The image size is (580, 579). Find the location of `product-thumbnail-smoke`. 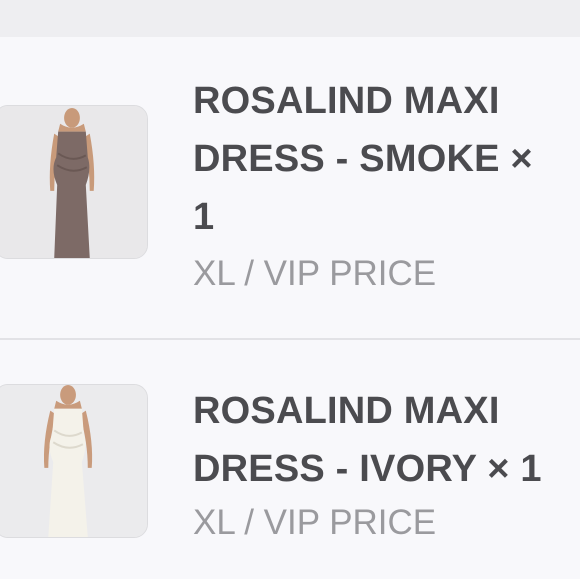

product-thumbnail-smoke is located at coordinates (74, 182).